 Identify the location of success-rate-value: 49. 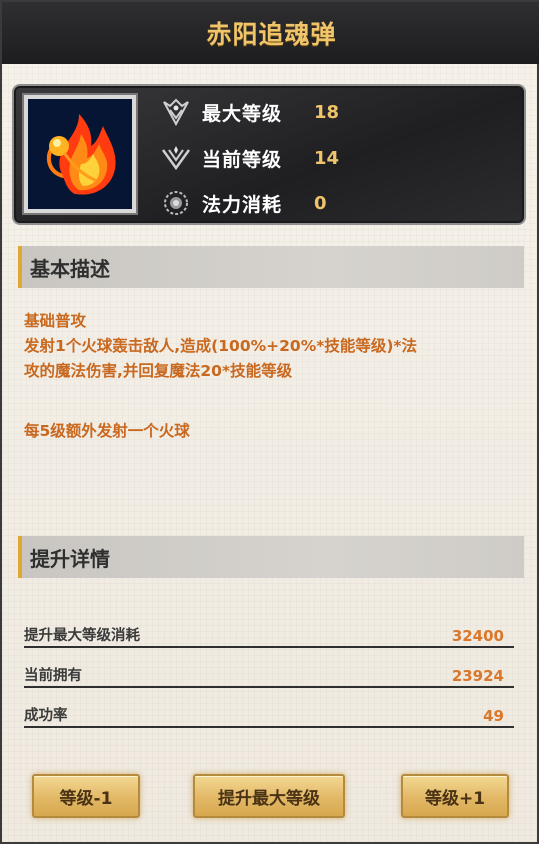
(493, 716).